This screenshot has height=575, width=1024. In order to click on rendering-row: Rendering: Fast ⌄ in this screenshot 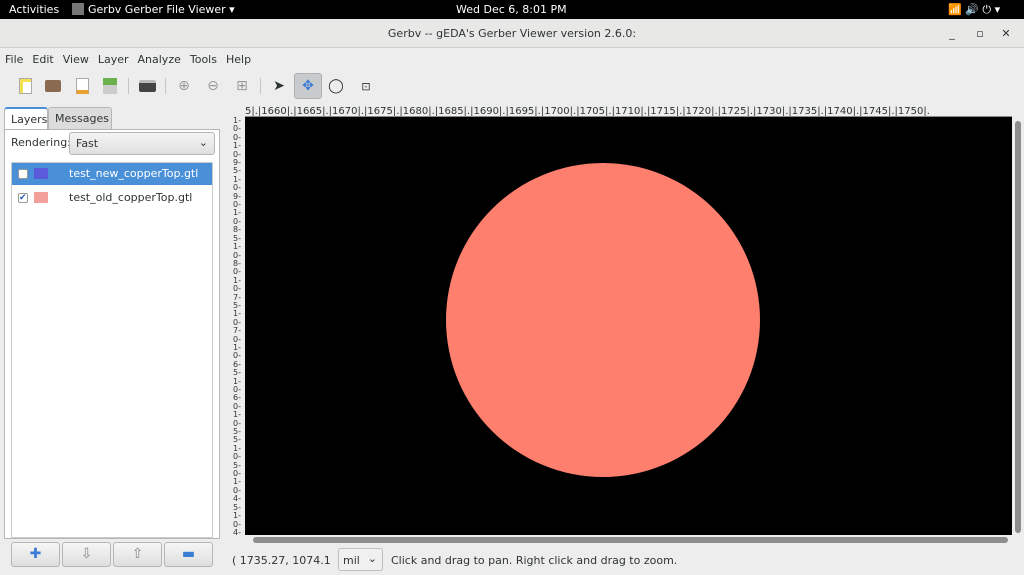, I will do `click(113, 143)`.